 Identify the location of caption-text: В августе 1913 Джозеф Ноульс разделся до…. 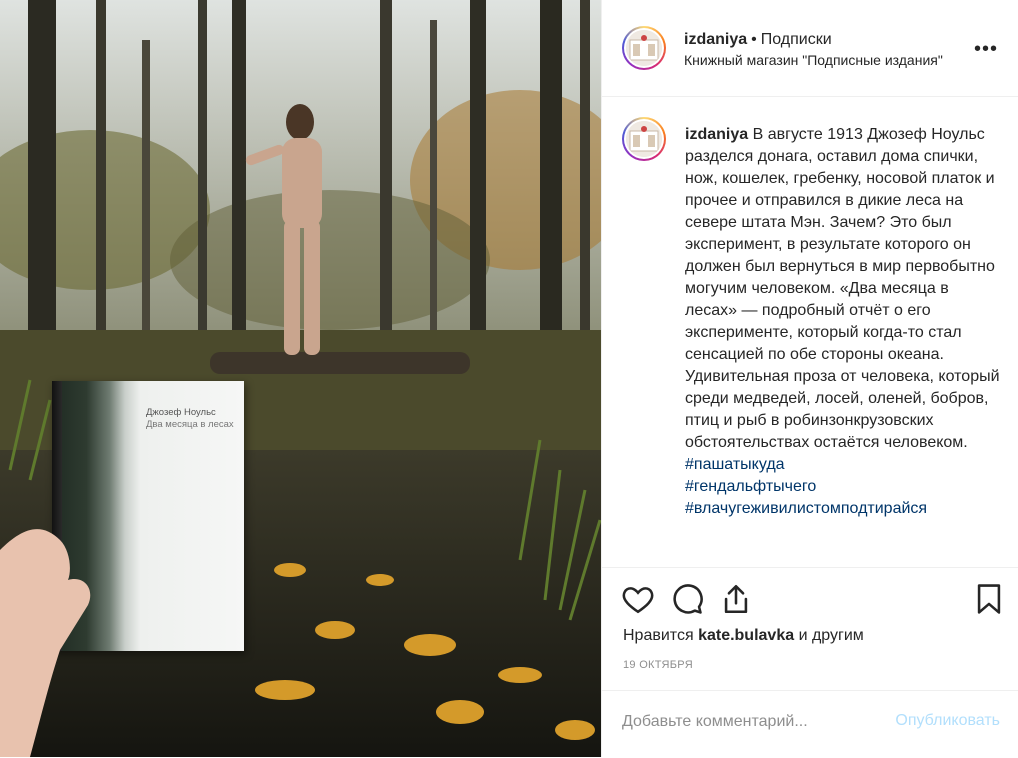
(842, 288).